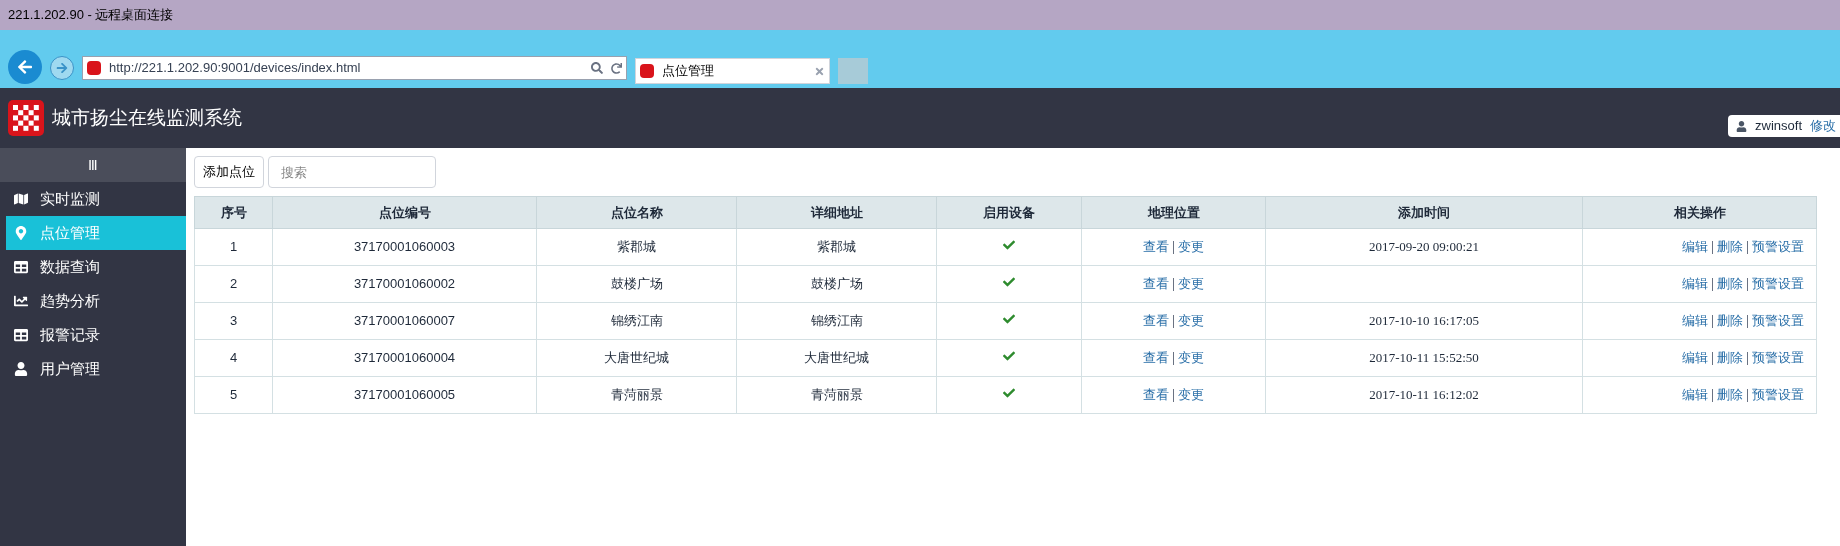 This screenshot has width=1840, height=546. Describe the element at coordinates (597, 68) in the screenshot. I see `search-icon` at that location.